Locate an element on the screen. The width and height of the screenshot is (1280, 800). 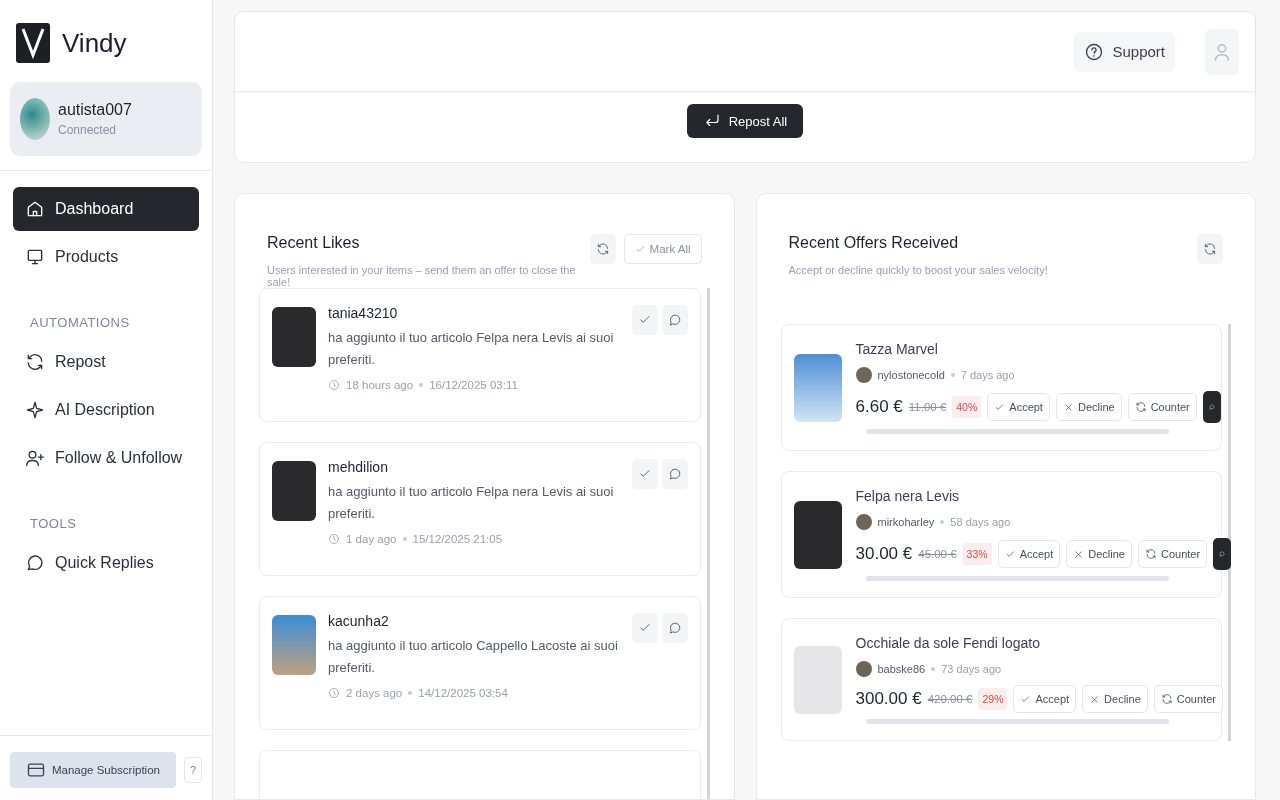
panel-subtitle: Users interested in your items – send them an offer to close the sale! is located at coordinates (422, 276).